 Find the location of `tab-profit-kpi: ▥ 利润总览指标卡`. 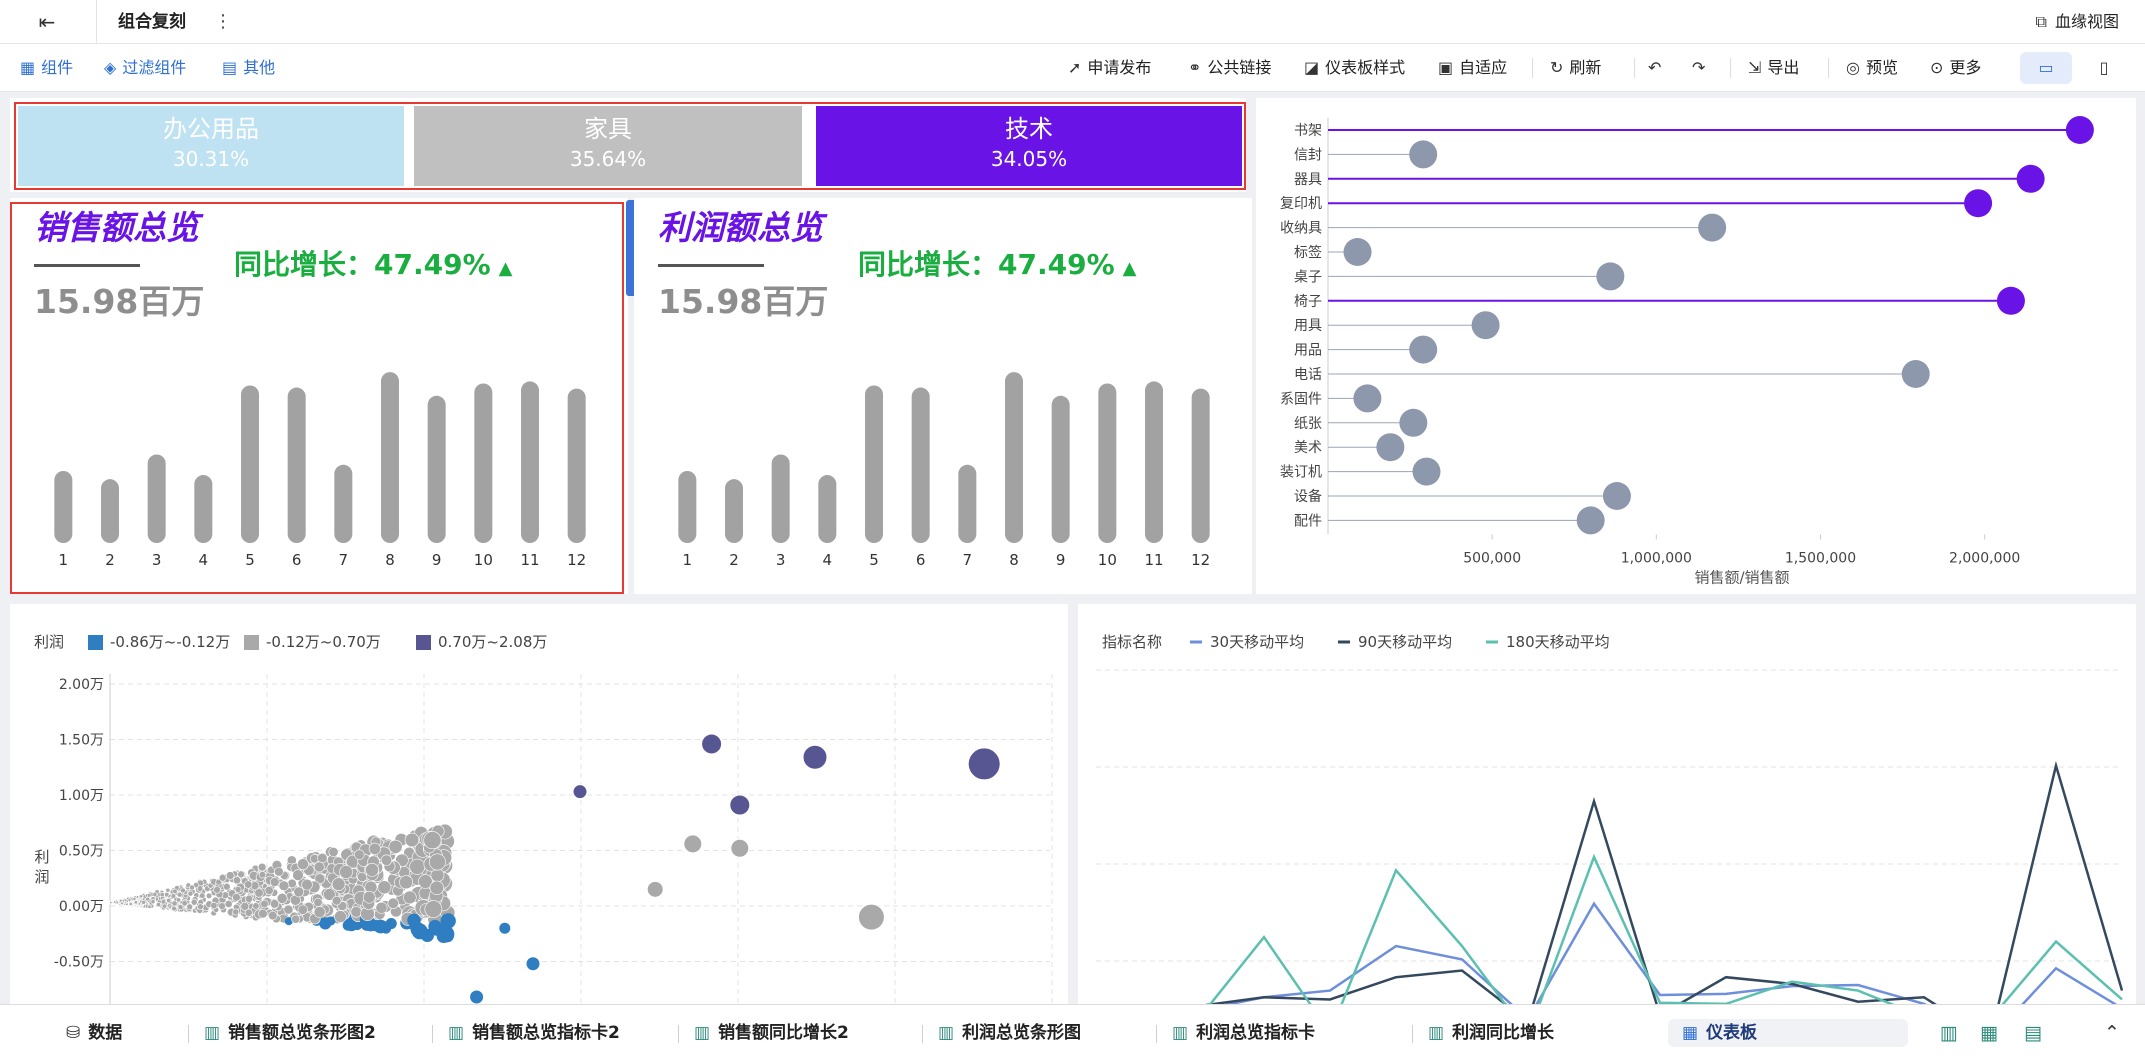

tab-profit-kpi: ▥ 利润总览指标卡 is located at coordinates (1243, 1033).